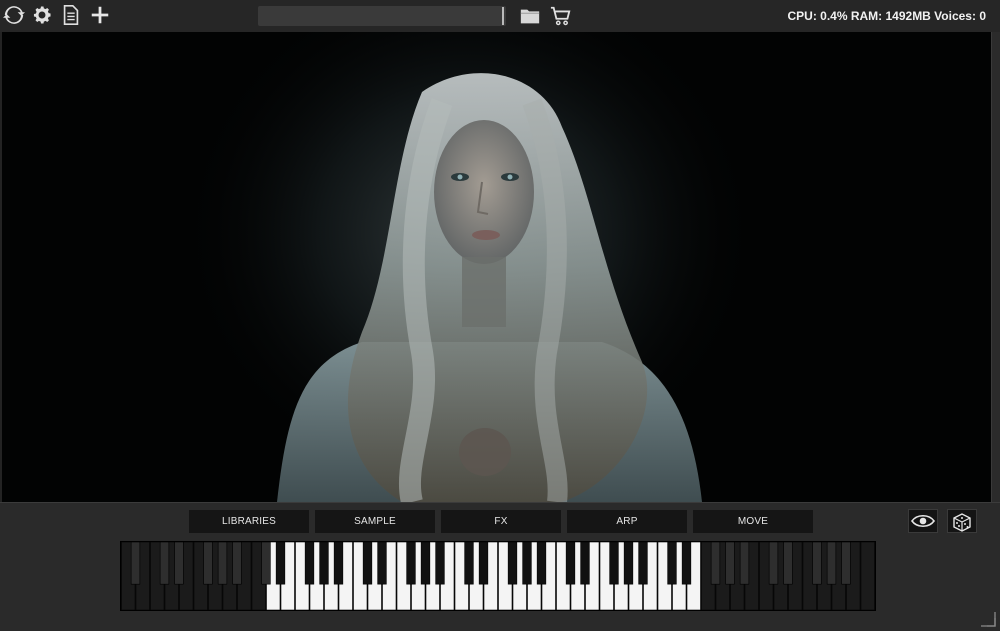 The height and width of the screenshot is (631, 1000). What do you see at coordinates (501, 521) in the screenshot?
I see `tab-fx: FX` at bounding box center [501, 521].